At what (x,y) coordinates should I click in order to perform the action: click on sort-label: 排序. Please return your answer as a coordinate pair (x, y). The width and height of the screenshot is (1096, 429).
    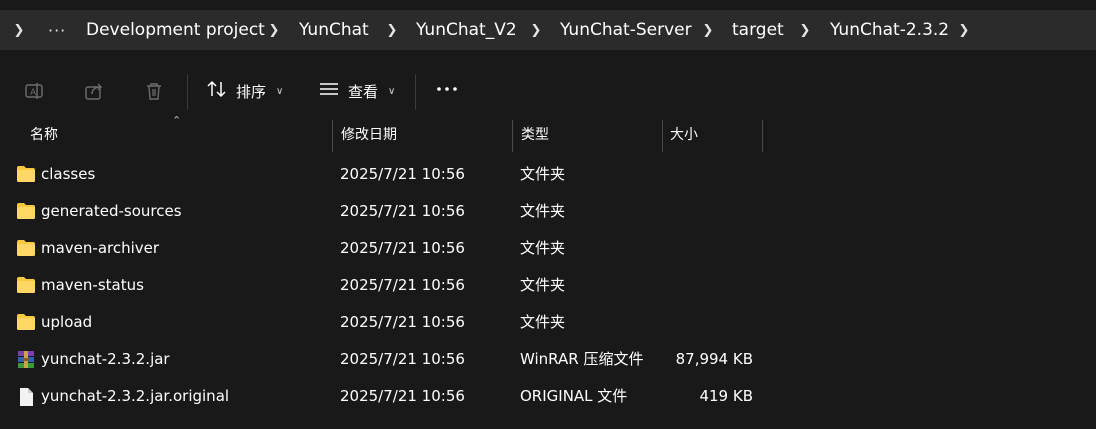
    Looking at the image, I should click on (251, 91).